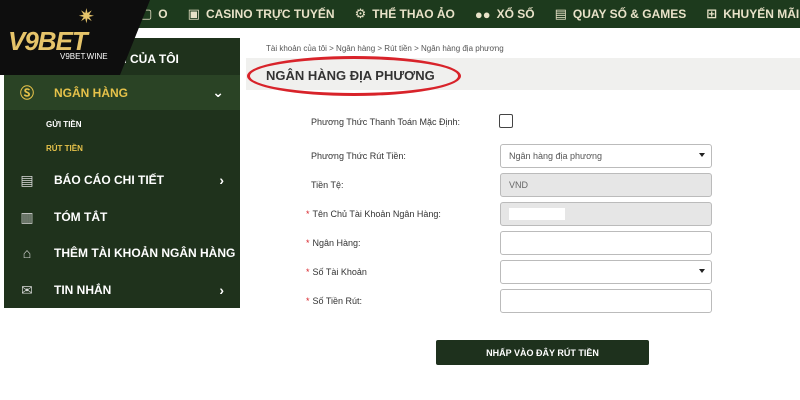  What do you see at coordinates (560, 13) in the screenshot?
I see `slot-machine-icon: ▤` at bounding box center [560, 13].